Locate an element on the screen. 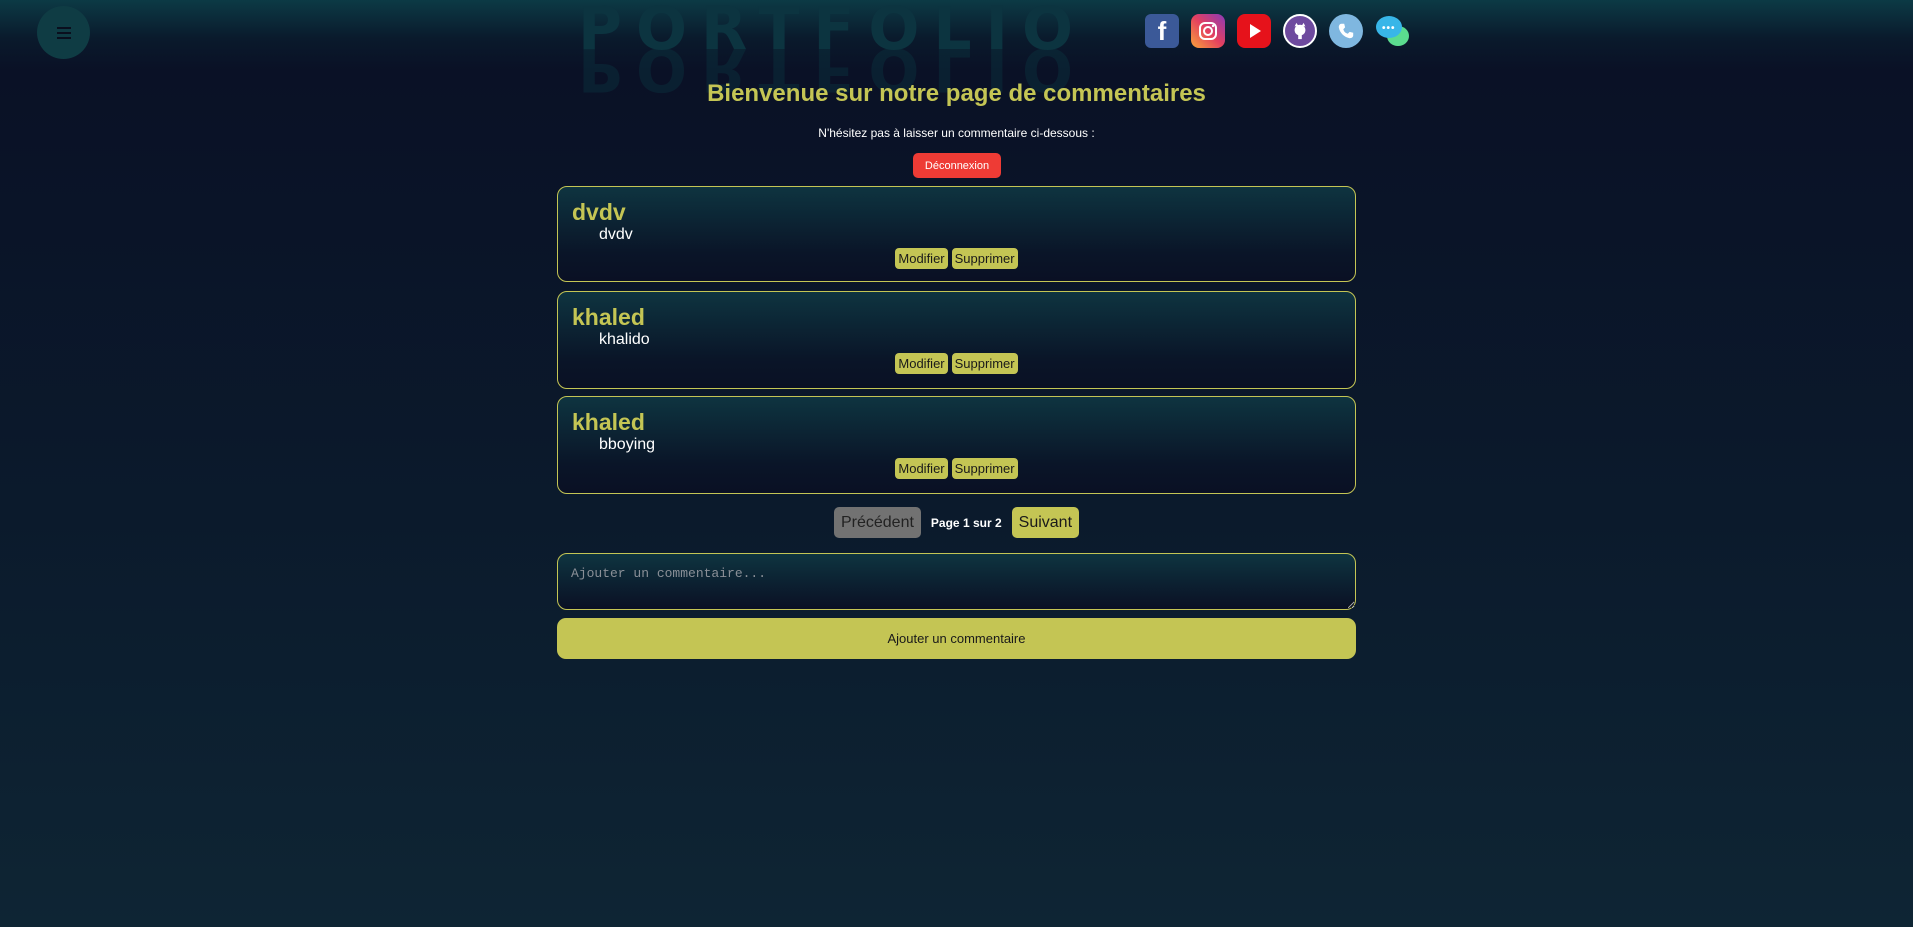 The image size is (1913, 927). add-comment-button: Ajouter un commentaire is located at coordinates (956, 638).